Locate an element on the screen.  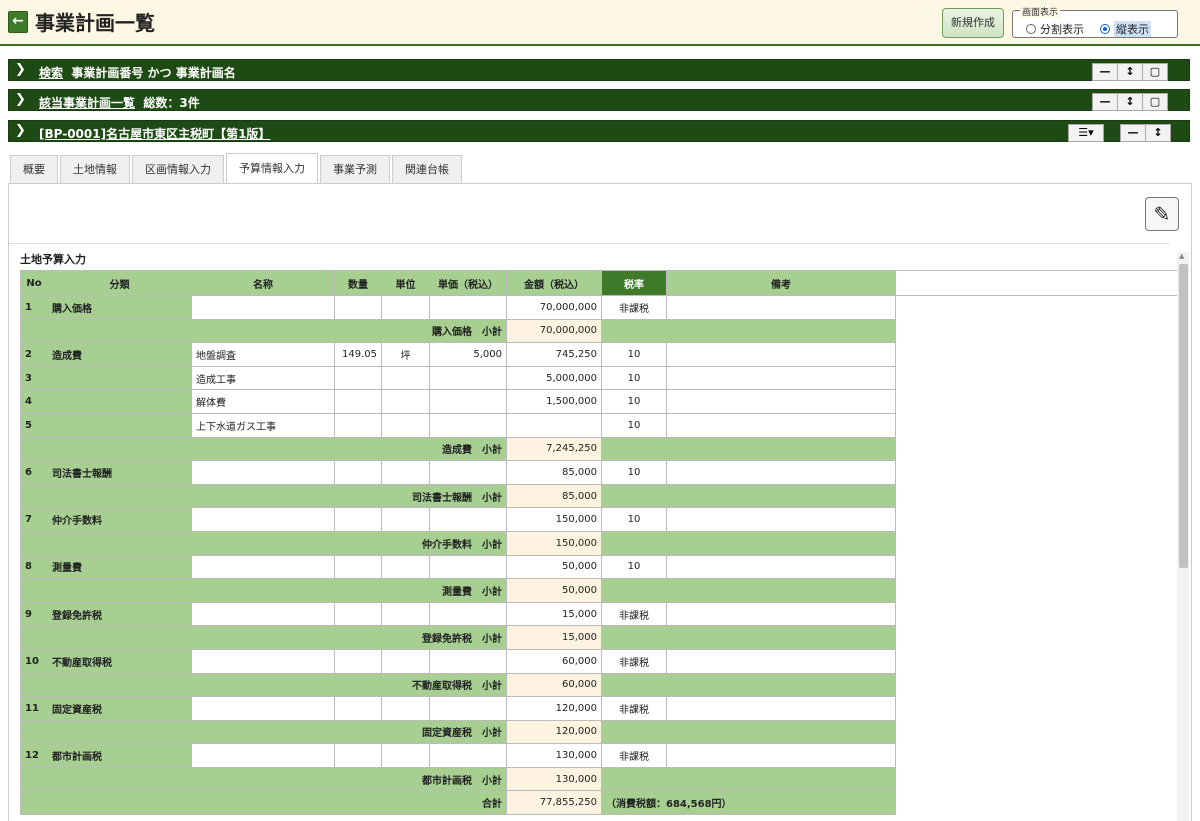
vertical-view-label: 縦表示 is located at coordinates (1132, 29).